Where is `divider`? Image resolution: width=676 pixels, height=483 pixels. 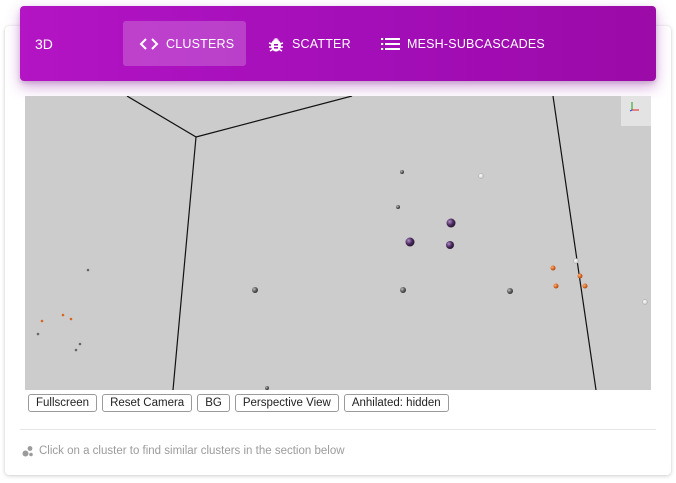
divider is located at coordinates (338, 429).